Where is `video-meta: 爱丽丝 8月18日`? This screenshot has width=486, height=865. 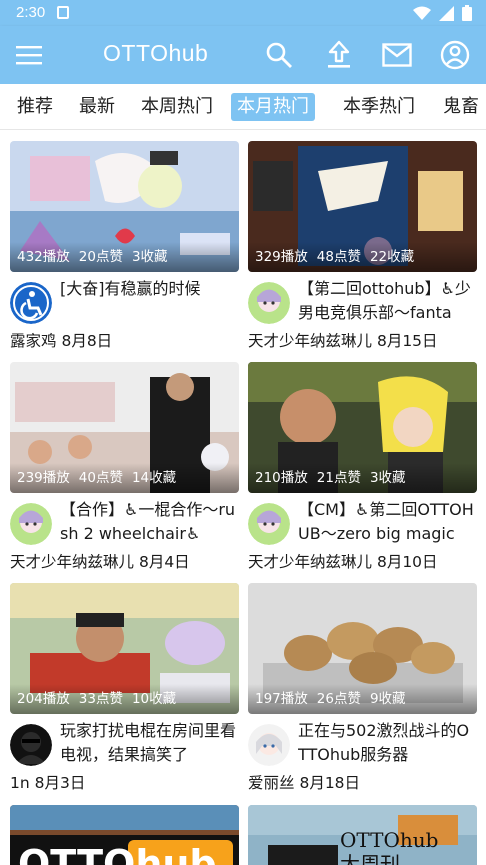 video-meta: 爱丽丝 8月18日 is located at coordinates (304, 782).